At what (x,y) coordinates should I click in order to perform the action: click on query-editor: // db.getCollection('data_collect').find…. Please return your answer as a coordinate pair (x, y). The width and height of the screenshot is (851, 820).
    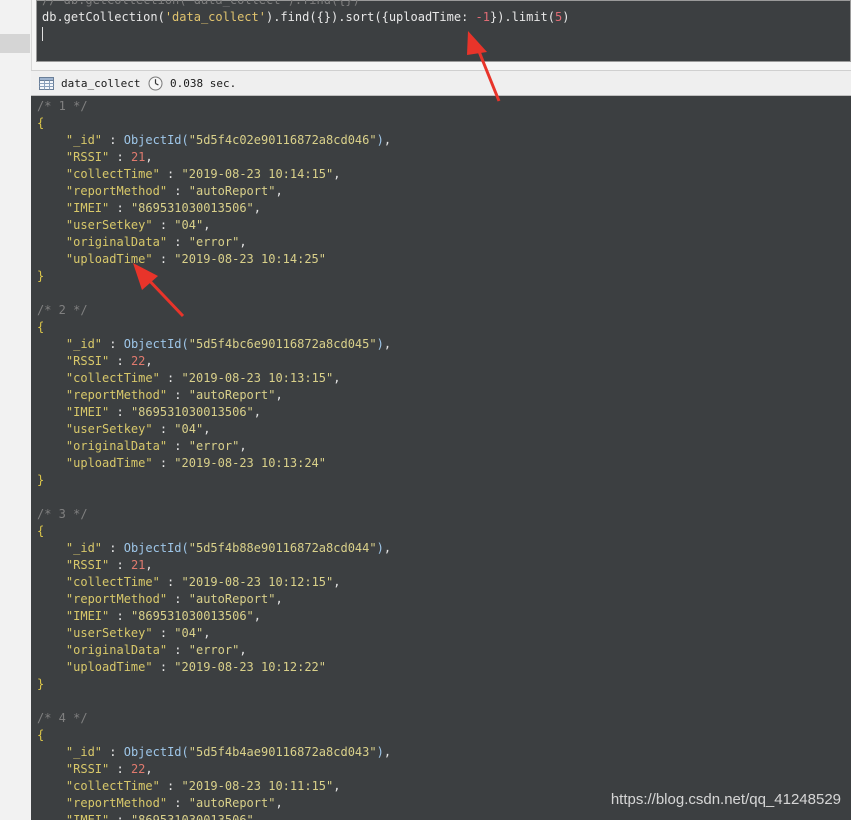
    Looking at the image, I should click on (443, 31).